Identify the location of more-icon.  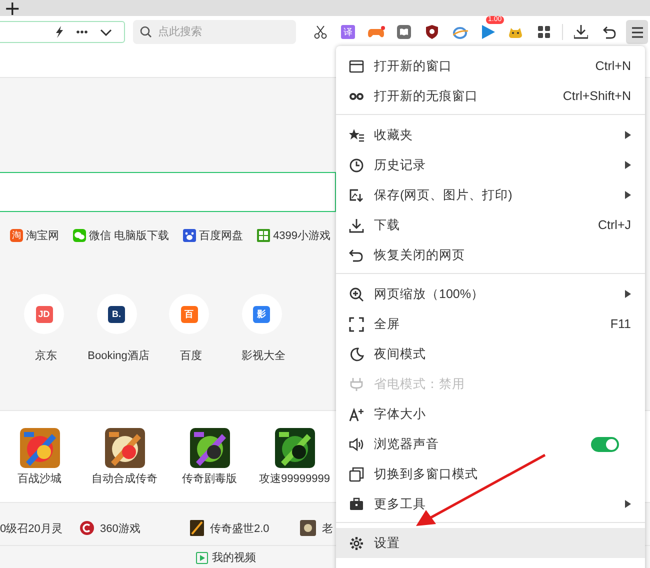
(82, 32).